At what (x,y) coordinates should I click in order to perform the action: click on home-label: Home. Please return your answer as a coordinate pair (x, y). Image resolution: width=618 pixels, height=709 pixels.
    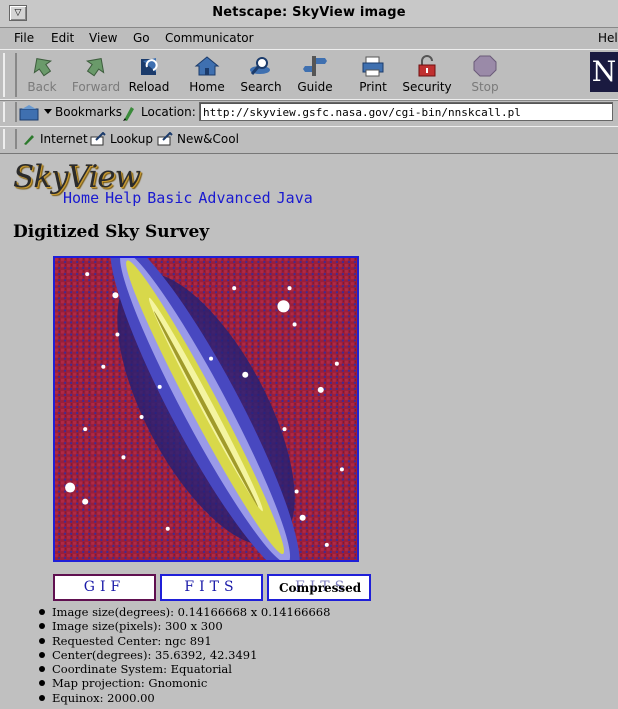
    Looking at the image, I should click on (207, 87).